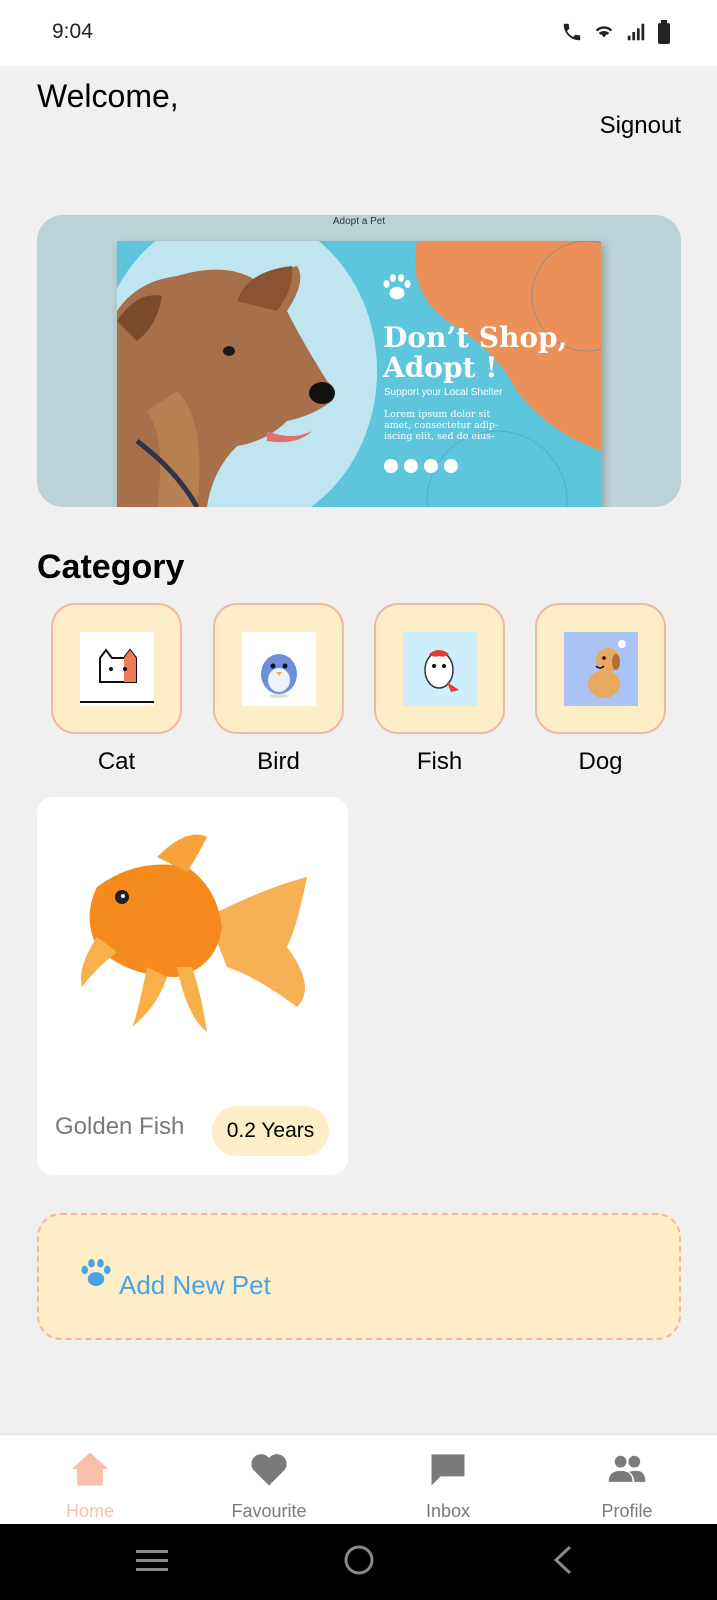  What do you see at coordinates (96, 1272) in the screenshot?
I see `paw-icon` at bounding box center [96, 1272].